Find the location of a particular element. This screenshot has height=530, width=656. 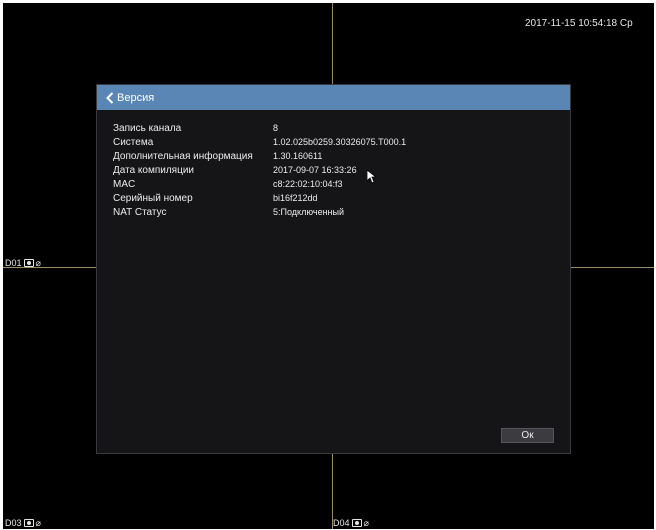

info-label: Система is located at coordinates (133, 142).